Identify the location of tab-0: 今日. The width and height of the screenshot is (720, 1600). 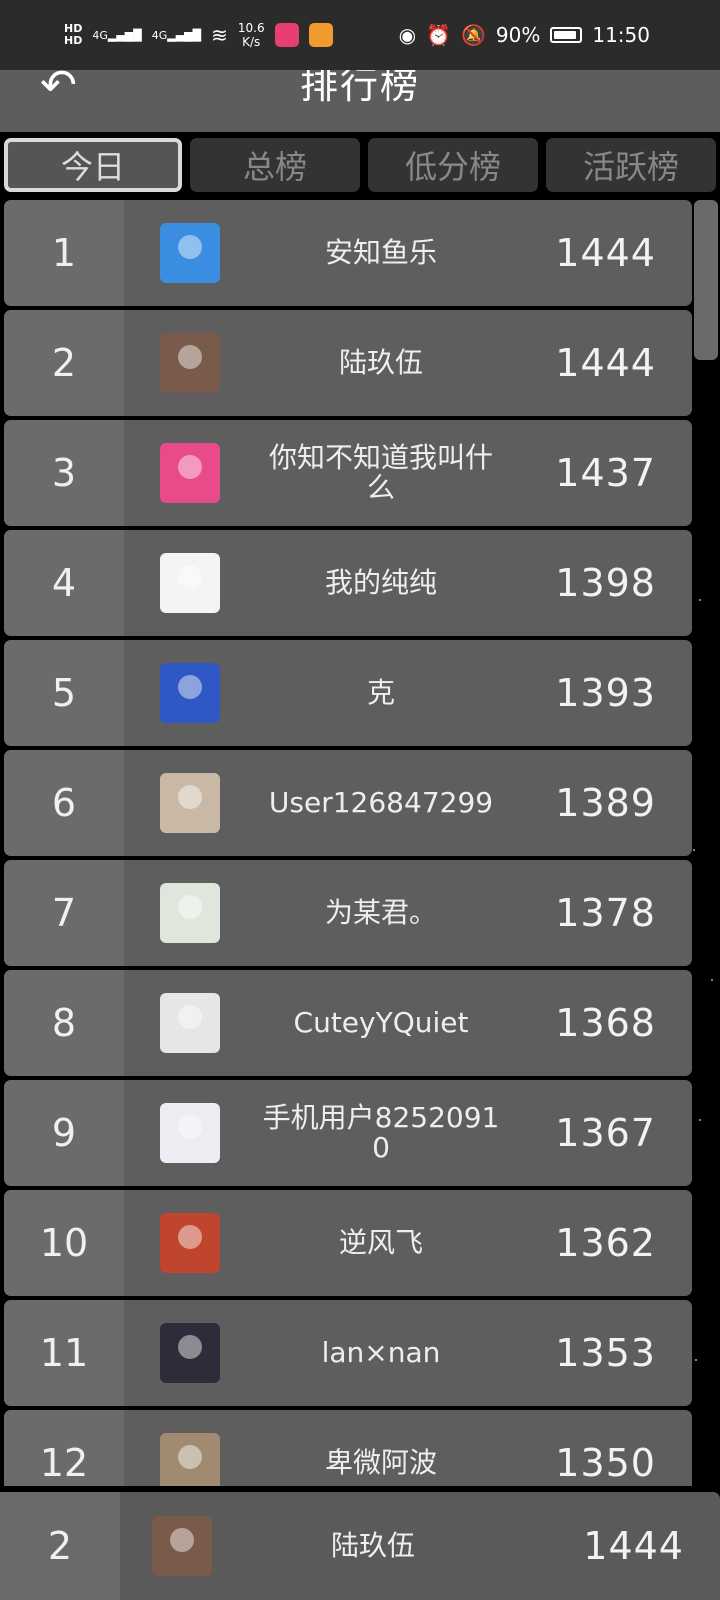
(93, 165).